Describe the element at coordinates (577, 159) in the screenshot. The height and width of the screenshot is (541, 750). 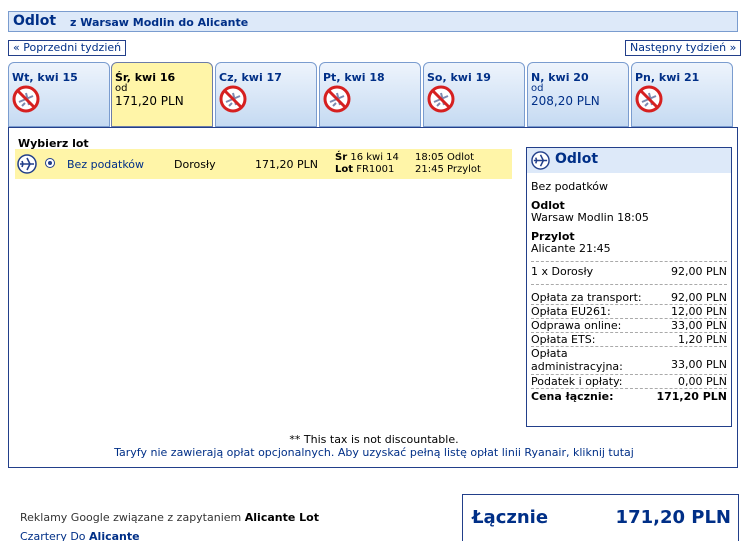
I see `summary-title: Odlot` at that location.